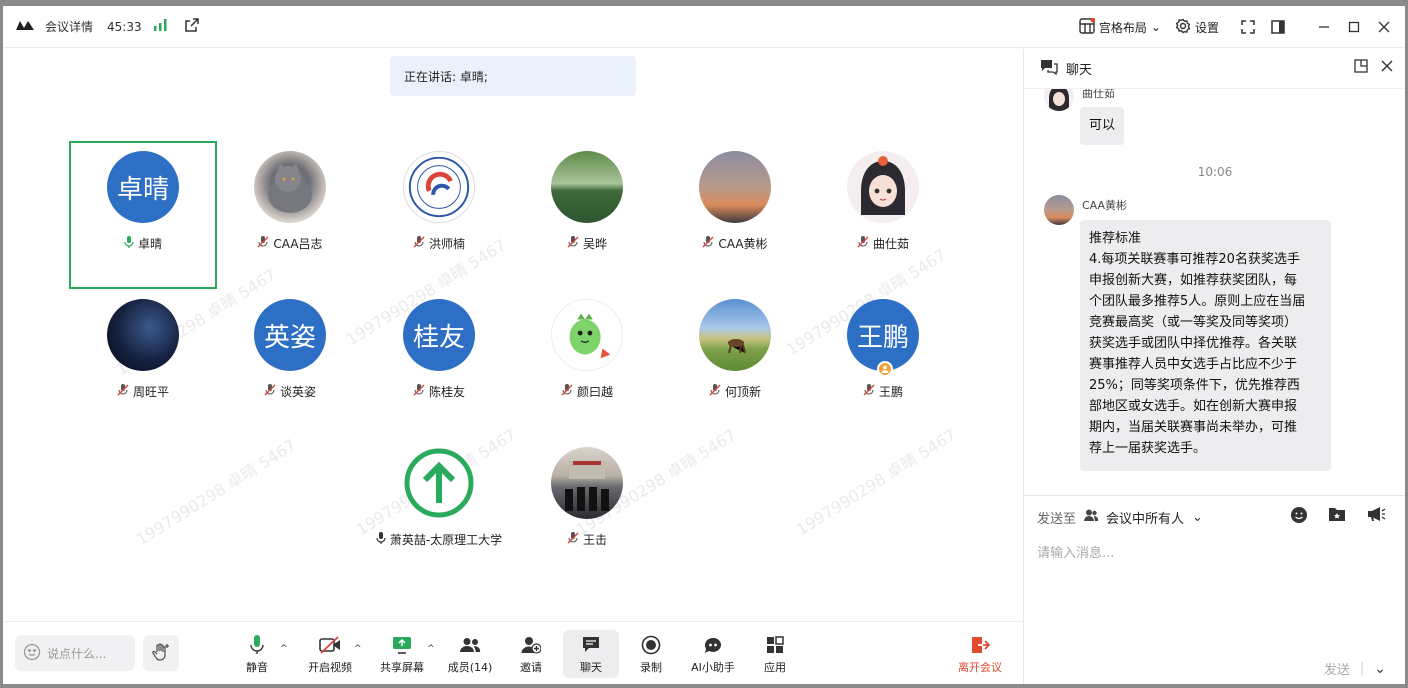 The width and height of the screenshot is (1408, 688). What do you see at coordinates (980, 667) in the screenshot?
I see `leave-meeting-label: 离开会议` at bounding box center [980, 667].